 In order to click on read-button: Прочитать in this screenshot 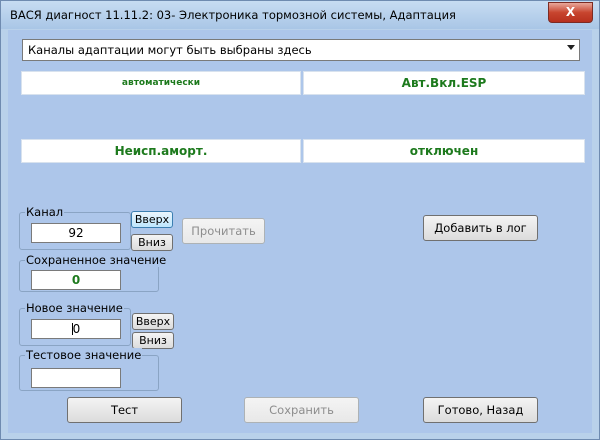, I will do `click(223, 231)`.